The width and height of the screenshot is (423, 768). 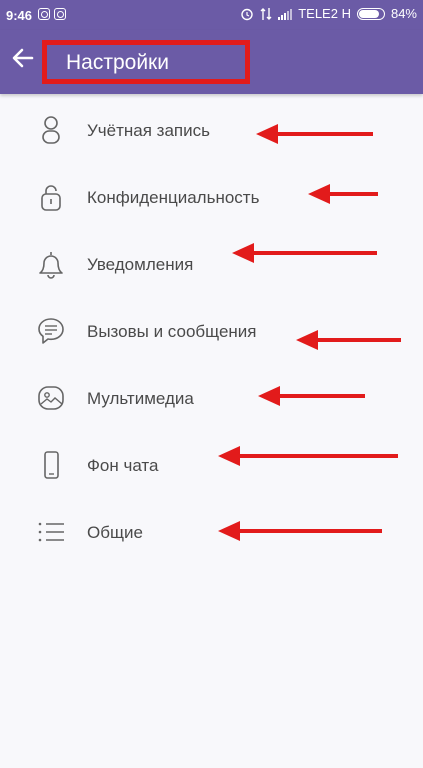 I want to click on settings-item-label: Вызовы и сообщения, so click(x=172, y=331).